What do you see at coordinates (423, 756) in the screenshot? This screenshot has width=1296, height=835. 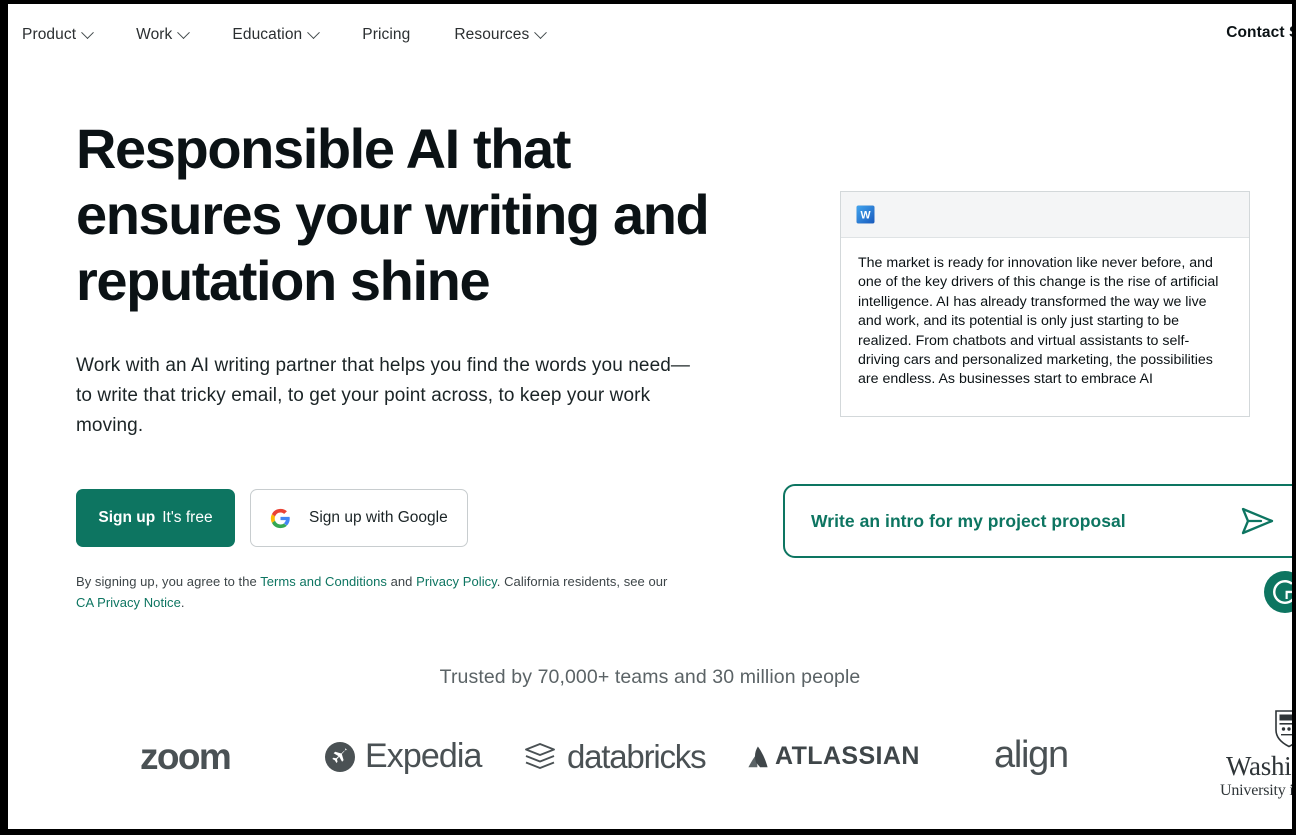 I see `logo-expedia-label: Expedia` at bounding box center [423, 756].